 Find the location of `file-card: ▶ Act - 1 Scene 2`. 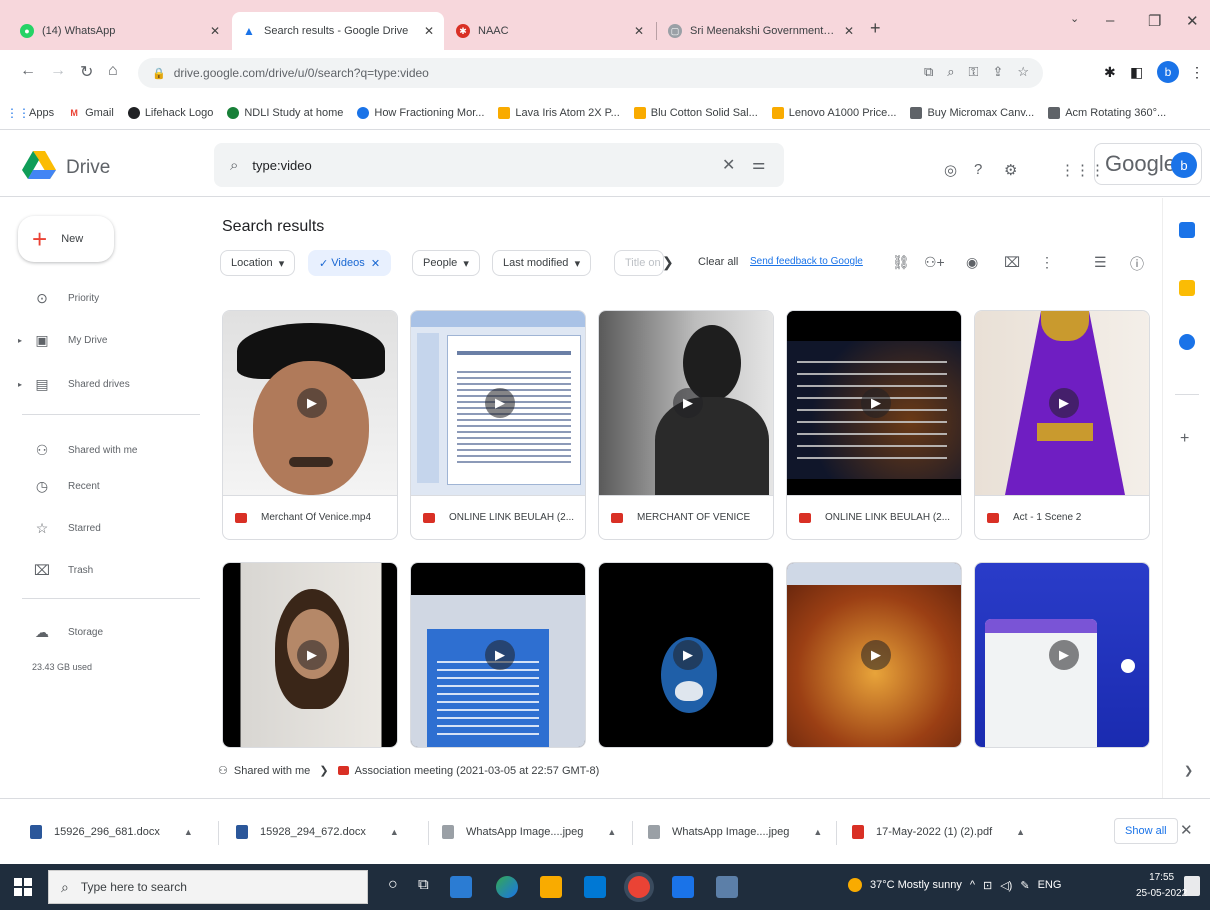

file-card: ▶ Act - 1 Scene 2 is located at coordinates (1062, 425).